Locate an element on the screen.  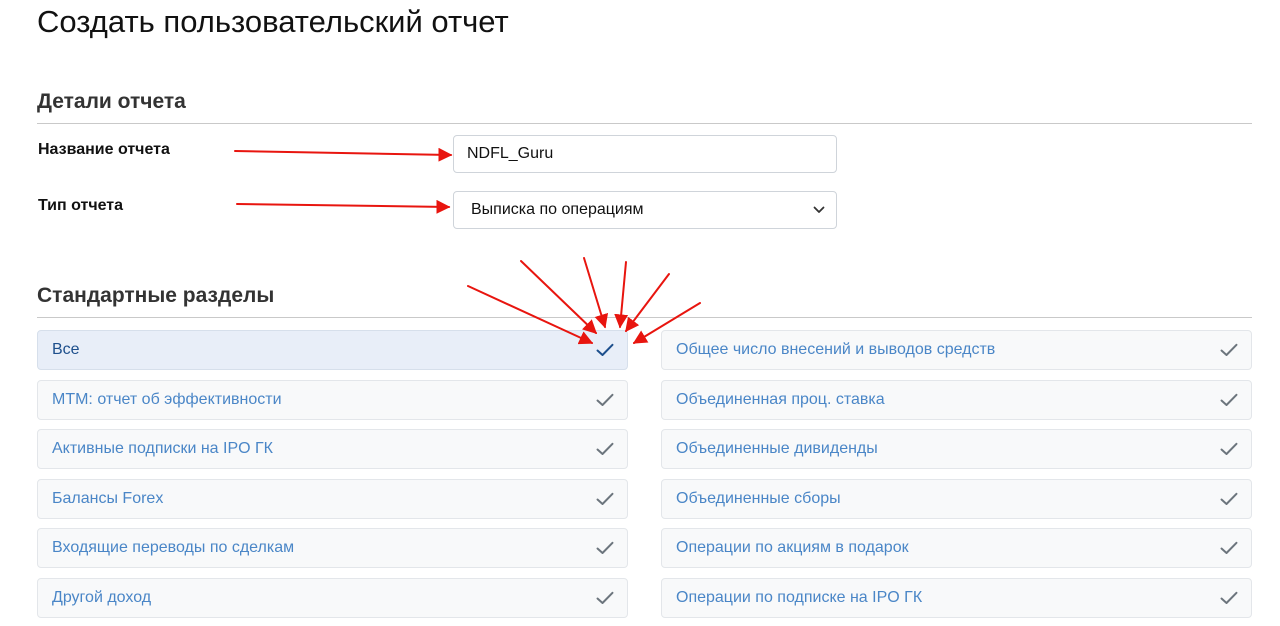
section-option: Операции по акциям в подарок is located at coordinates (956, 548).